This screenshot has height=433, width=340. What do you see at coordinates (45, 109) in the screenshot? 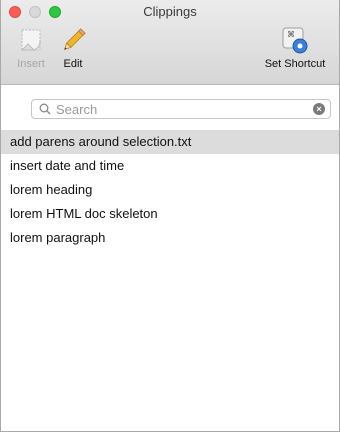
I see `search-icon` at bounding box center [45, 109].